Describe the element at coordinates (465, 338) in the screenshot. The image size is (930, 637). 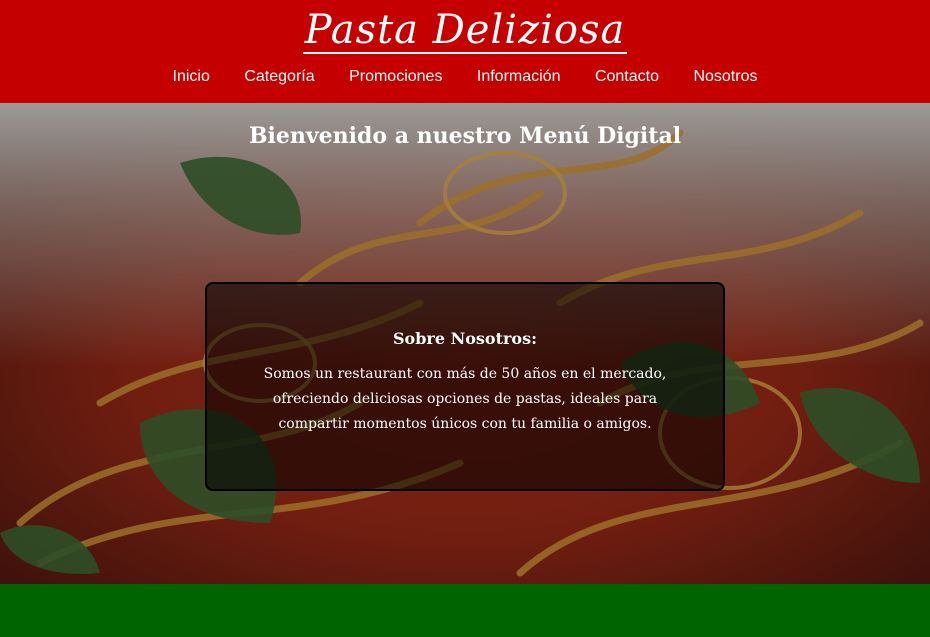
I see `about-title: Sobre Nosotros:` at that location.